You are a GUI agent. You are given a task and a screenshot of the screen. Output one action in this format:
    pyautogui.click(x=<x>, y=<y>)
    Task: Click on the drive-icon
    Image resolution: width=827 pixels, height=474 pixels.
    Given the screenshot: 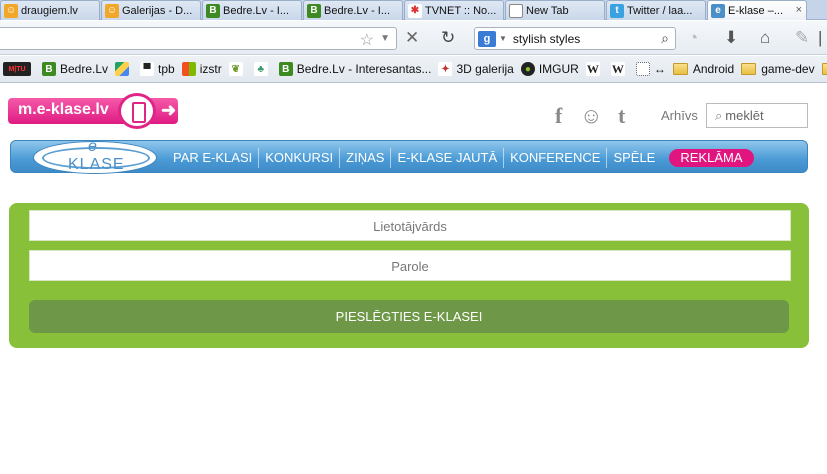 What is the action you would take?
    pyautogui.click(x=122, y=69)
    